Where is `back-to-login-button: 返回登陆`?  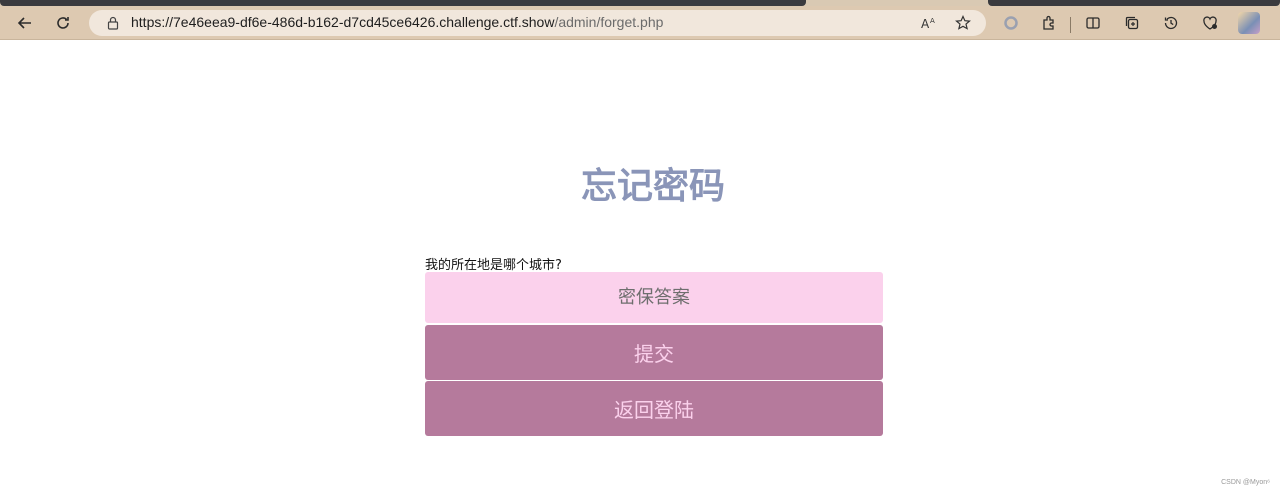 back-to-login-button: 返回登陆 is located at coordinates (654, 408).